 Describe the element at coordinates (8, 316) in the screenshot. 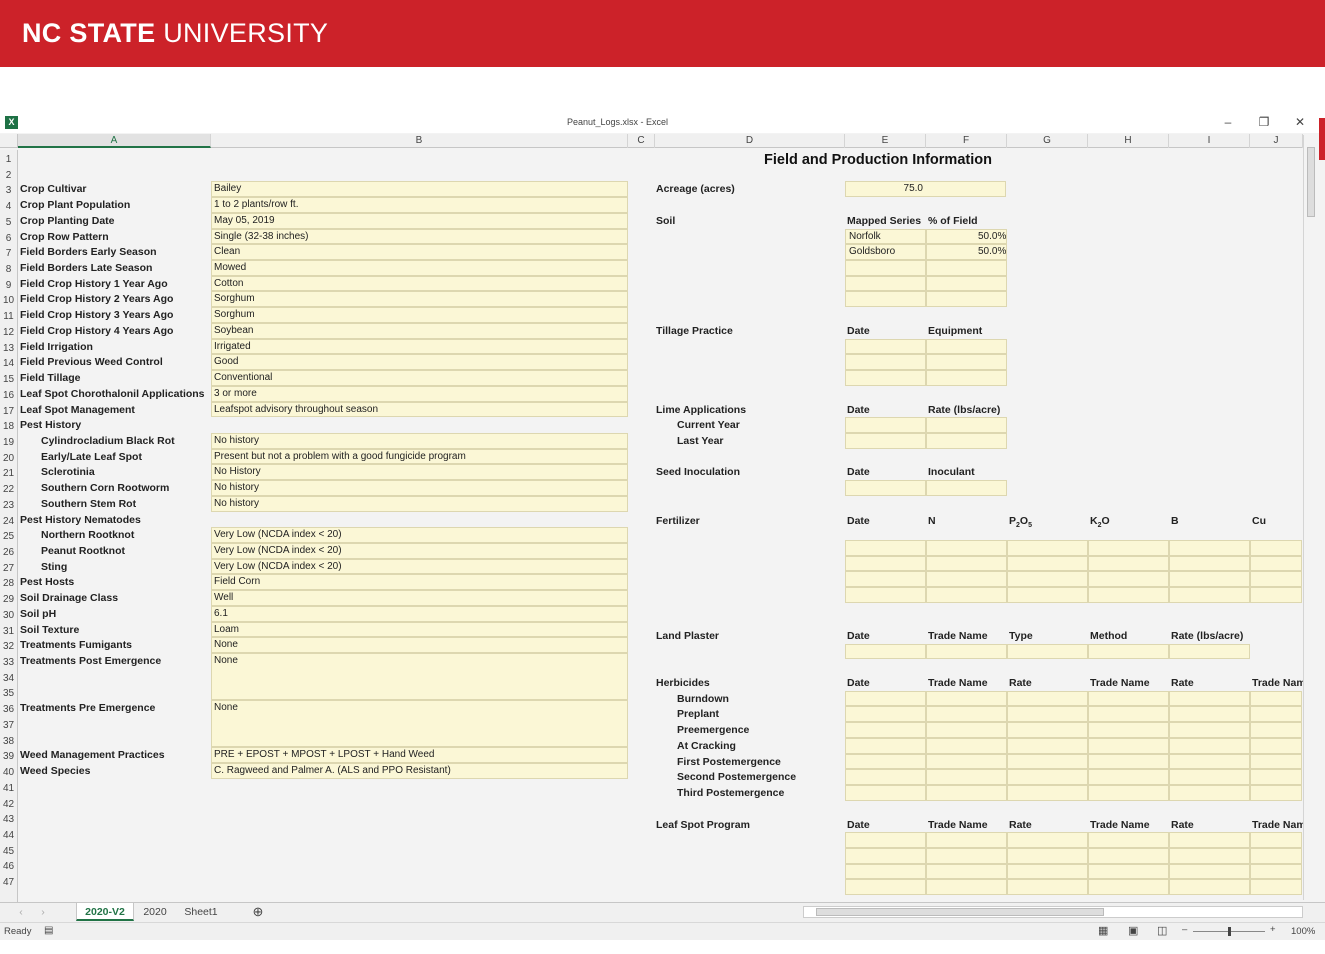

I see `row-header: 11` at that location.